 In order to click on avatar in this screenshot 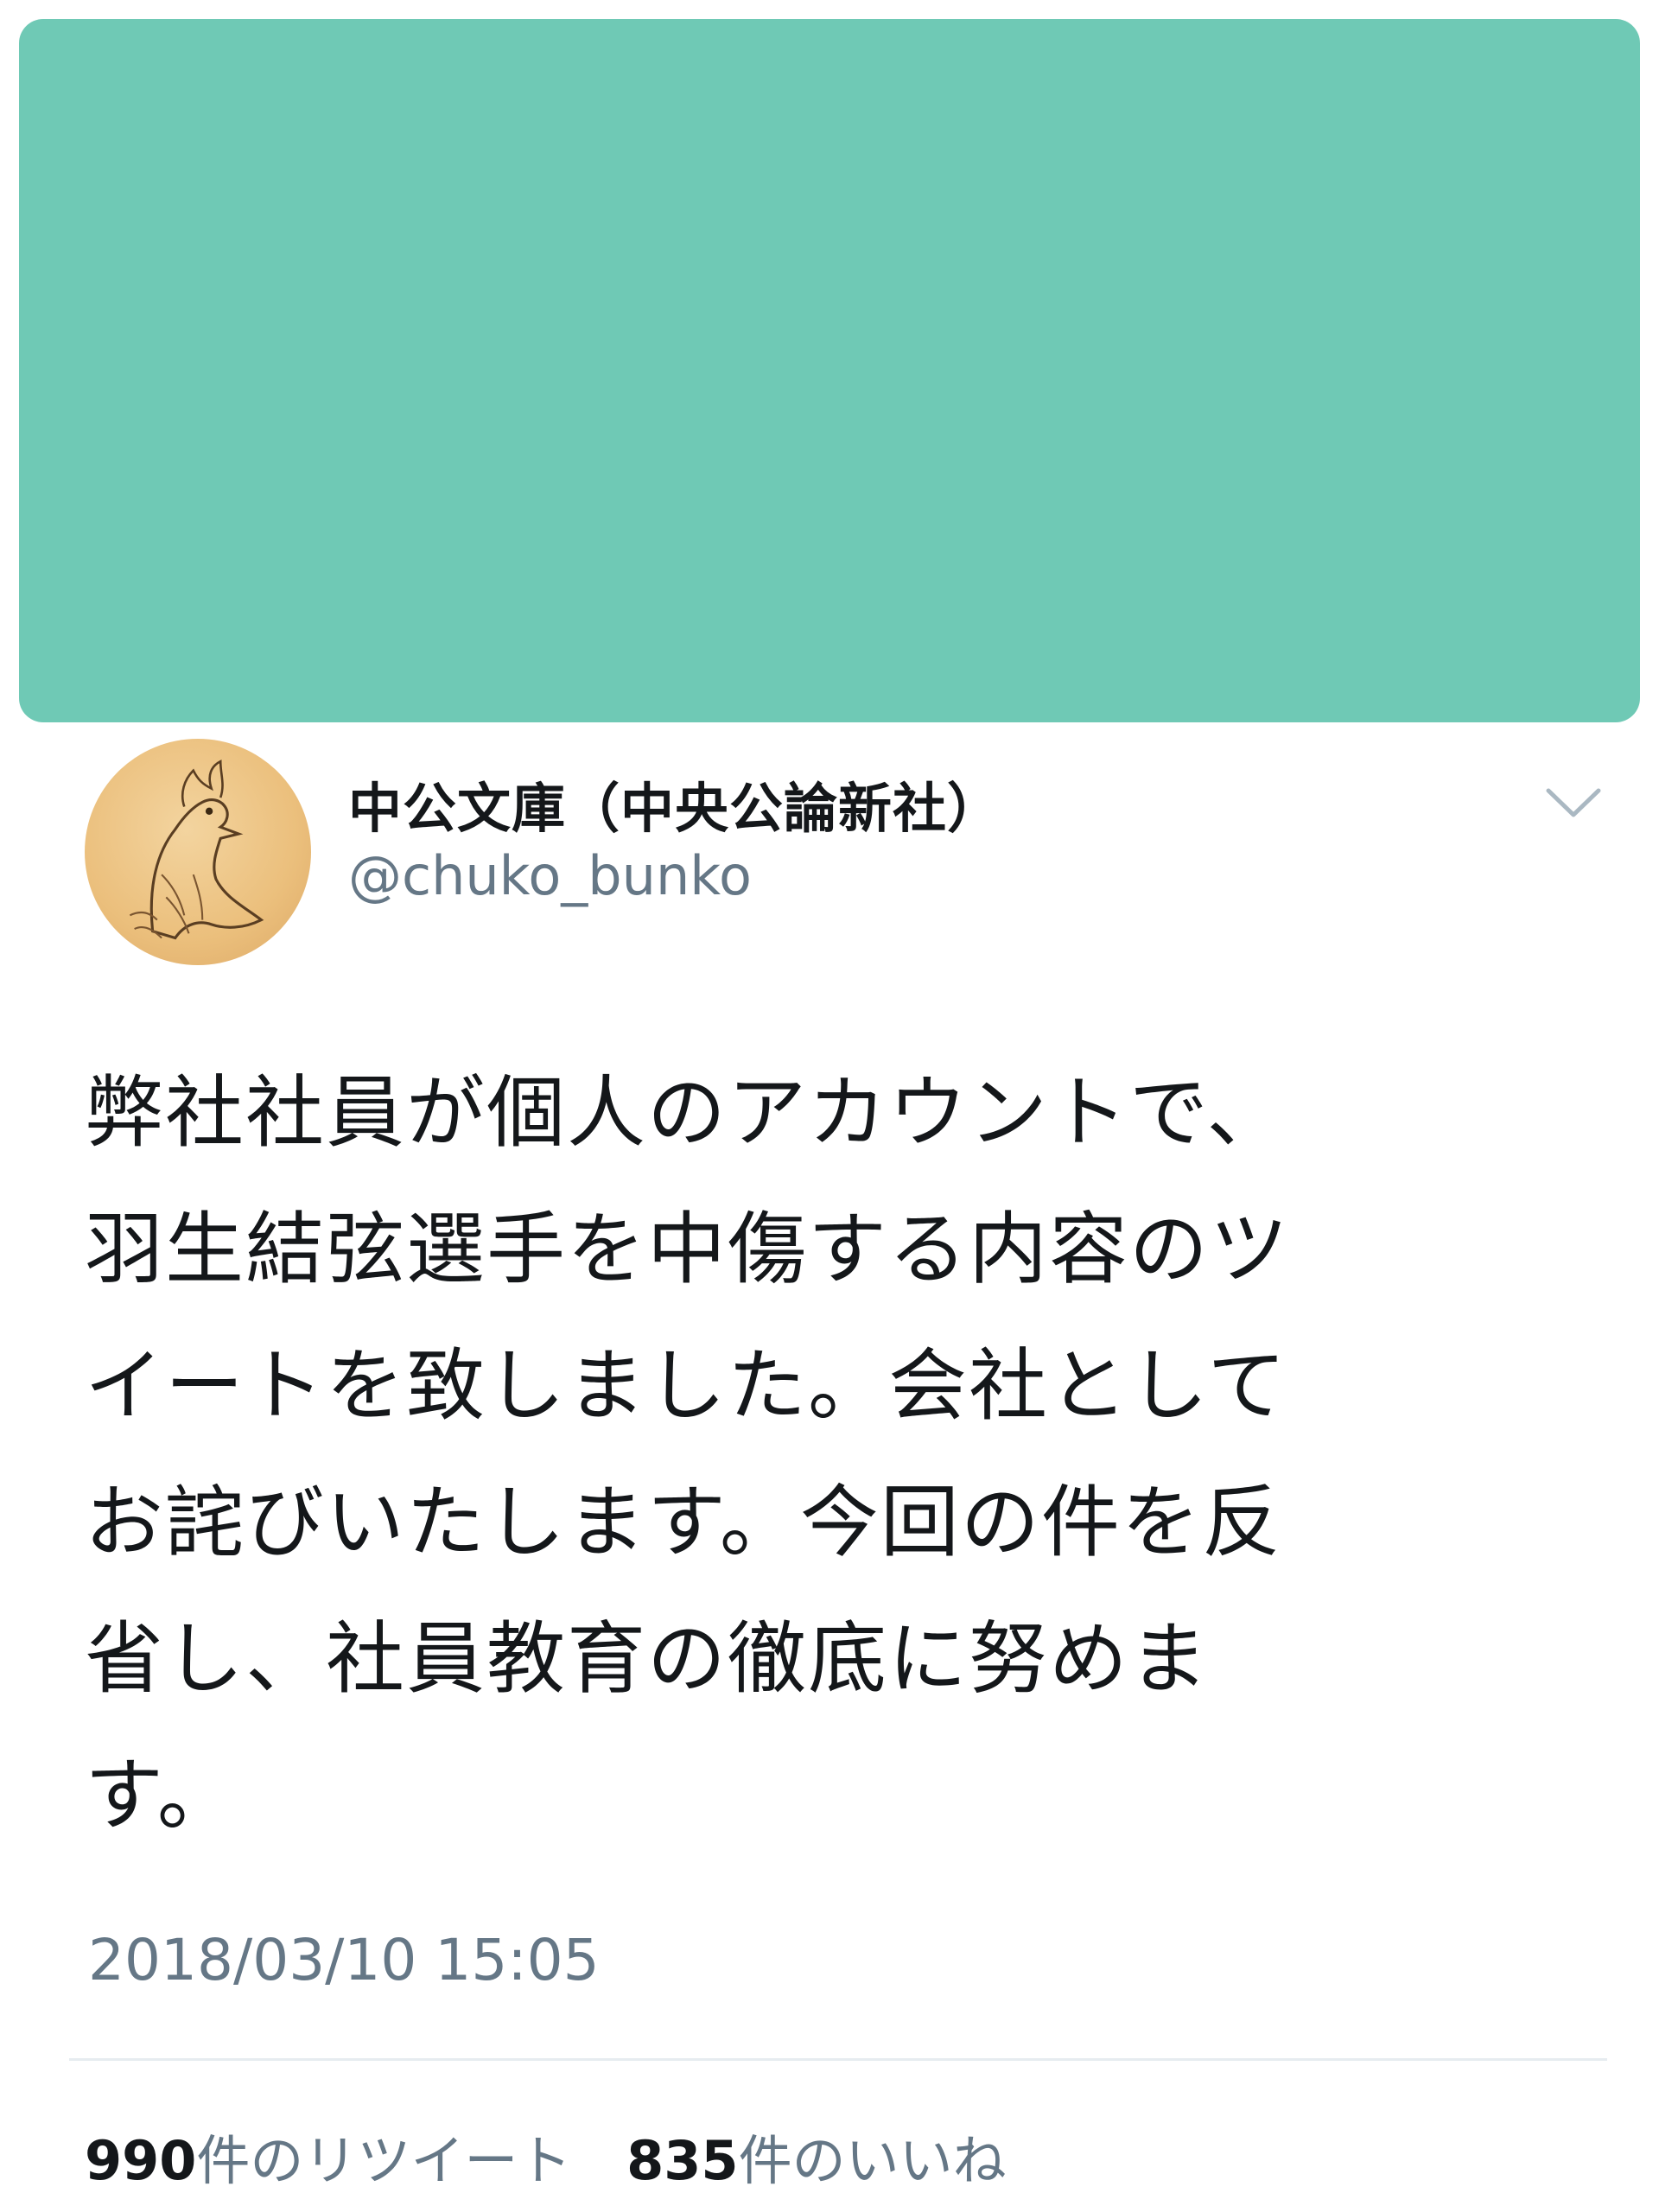, I will do `click(198, 852)`.